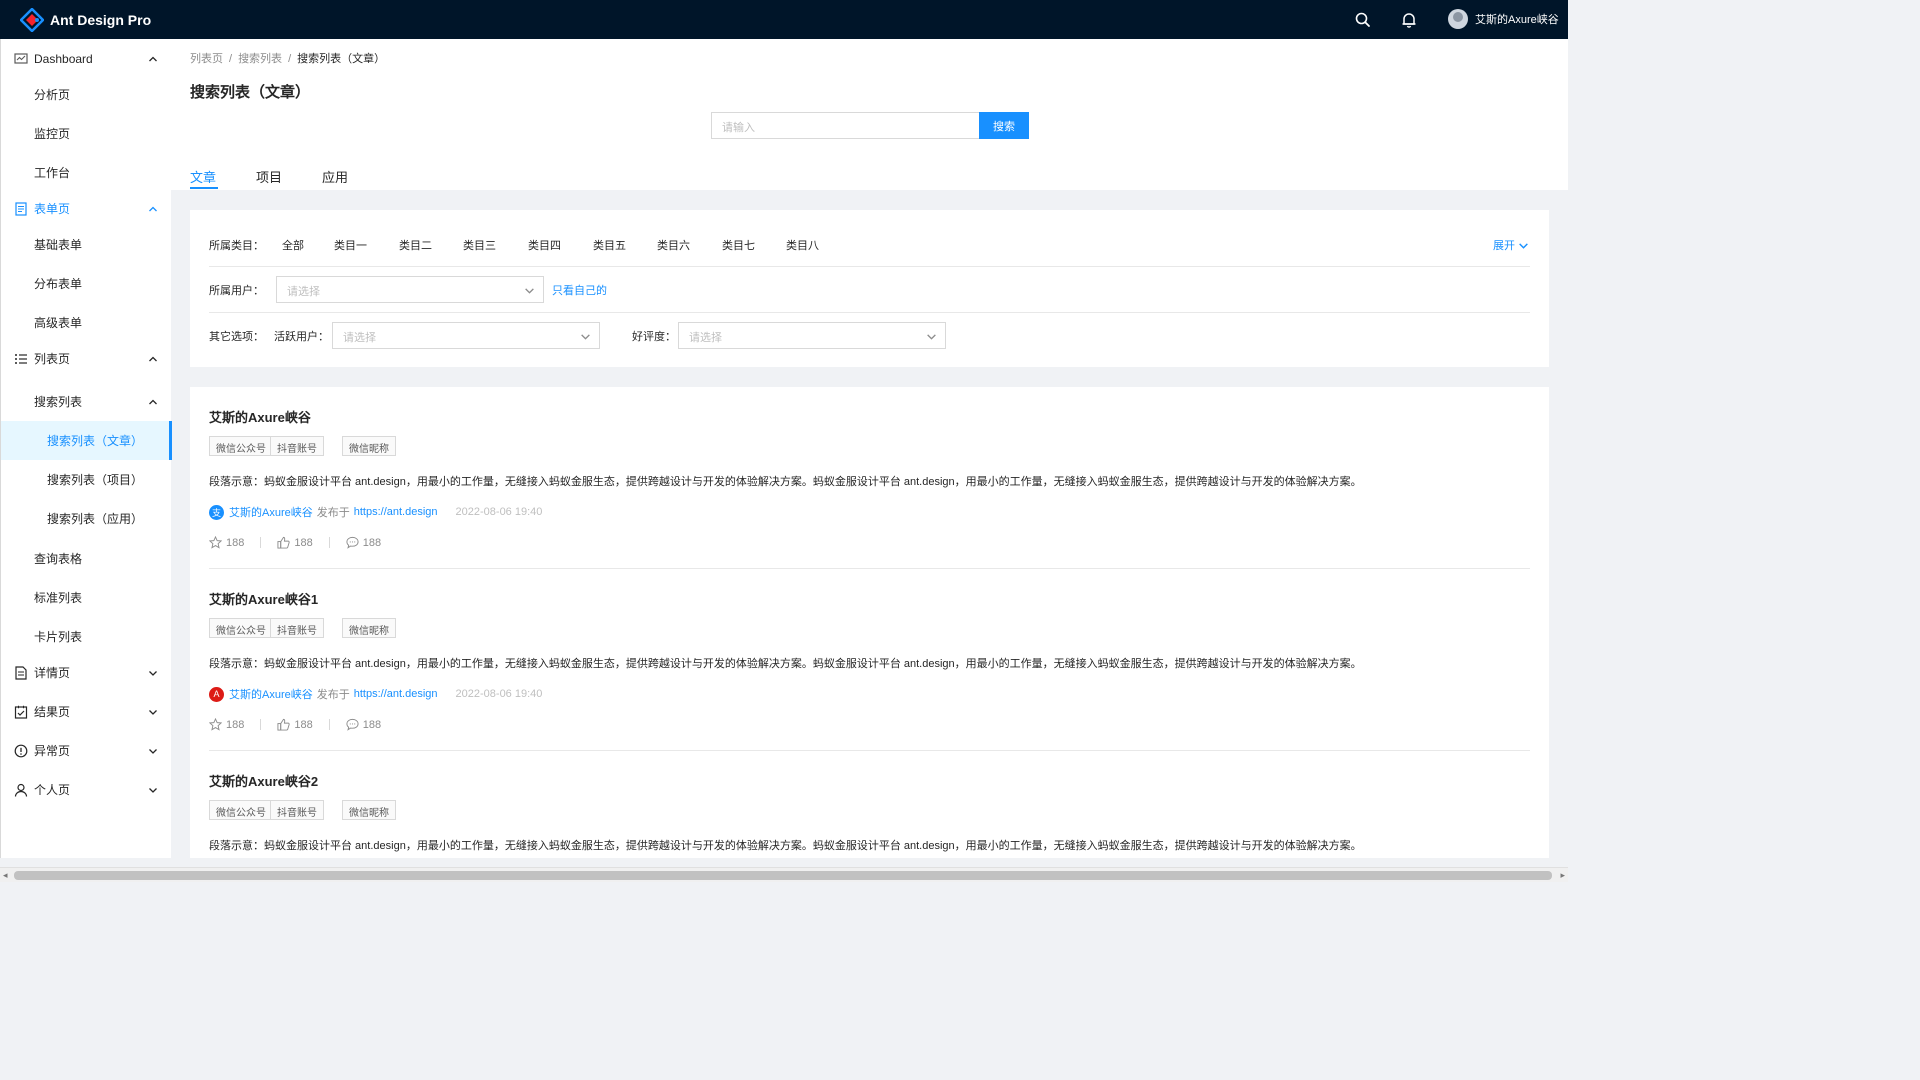  Describe the element at coordinates (21, 790) in the screenshot. I see `user-icon` at that location.